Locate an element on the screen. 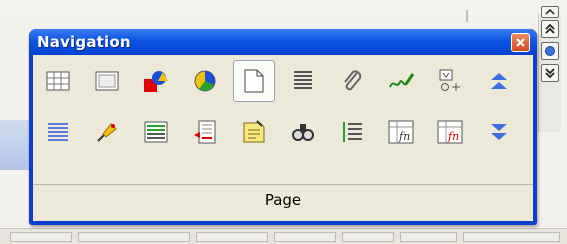 This screenshot has height=244, width=567. signature-button is located at coordinates (401, 81).